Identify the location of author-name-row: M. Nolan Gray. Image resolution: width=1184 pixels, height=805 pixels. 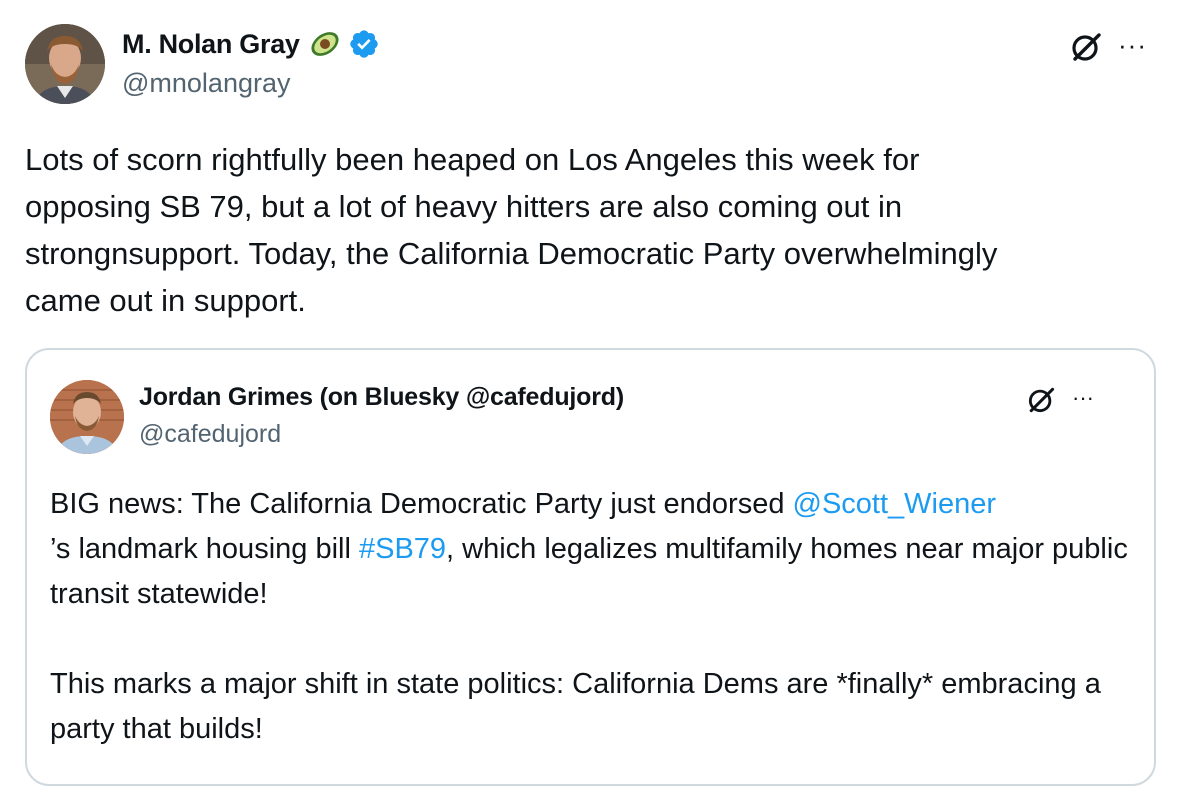
(251, 44).